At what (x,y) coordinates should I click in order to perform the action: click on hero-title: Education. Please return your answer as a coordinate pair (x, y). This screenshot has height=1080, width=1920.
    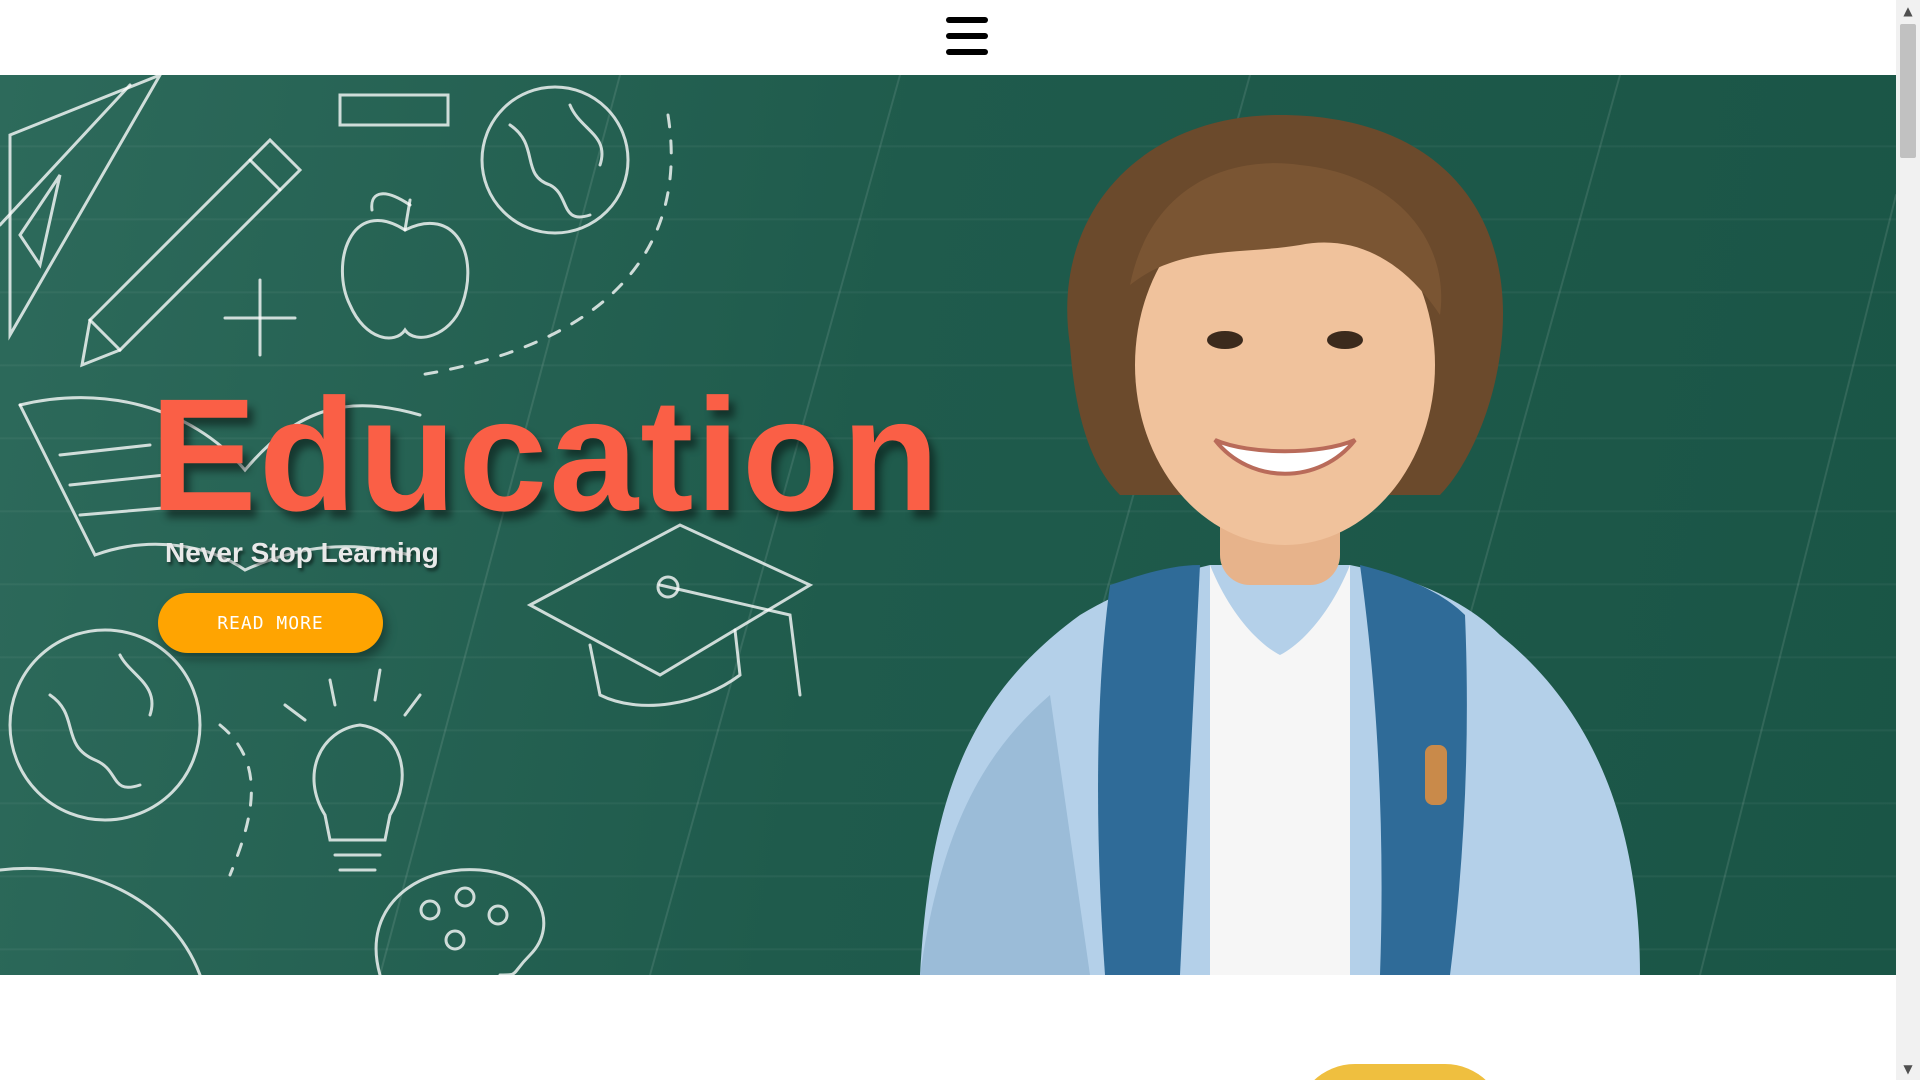
    Looking at the image, I should click on (546, 454).